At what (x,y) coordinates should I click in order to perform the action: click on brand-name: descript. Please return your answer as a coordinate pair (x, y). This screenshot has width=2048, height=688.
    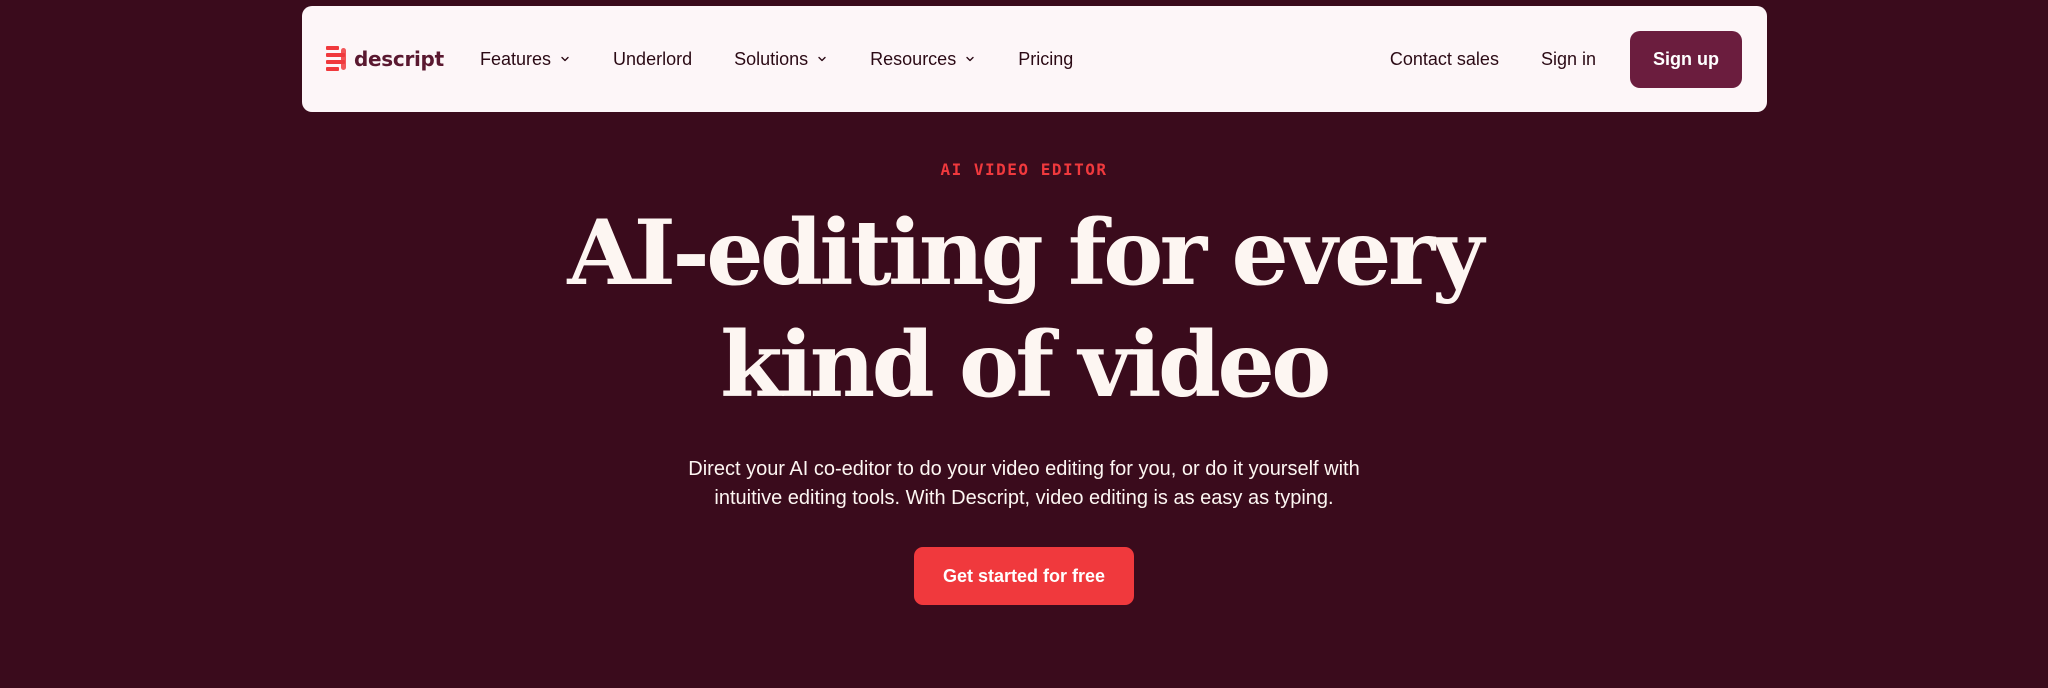
    Looking at the image, I should click on (399, 59).